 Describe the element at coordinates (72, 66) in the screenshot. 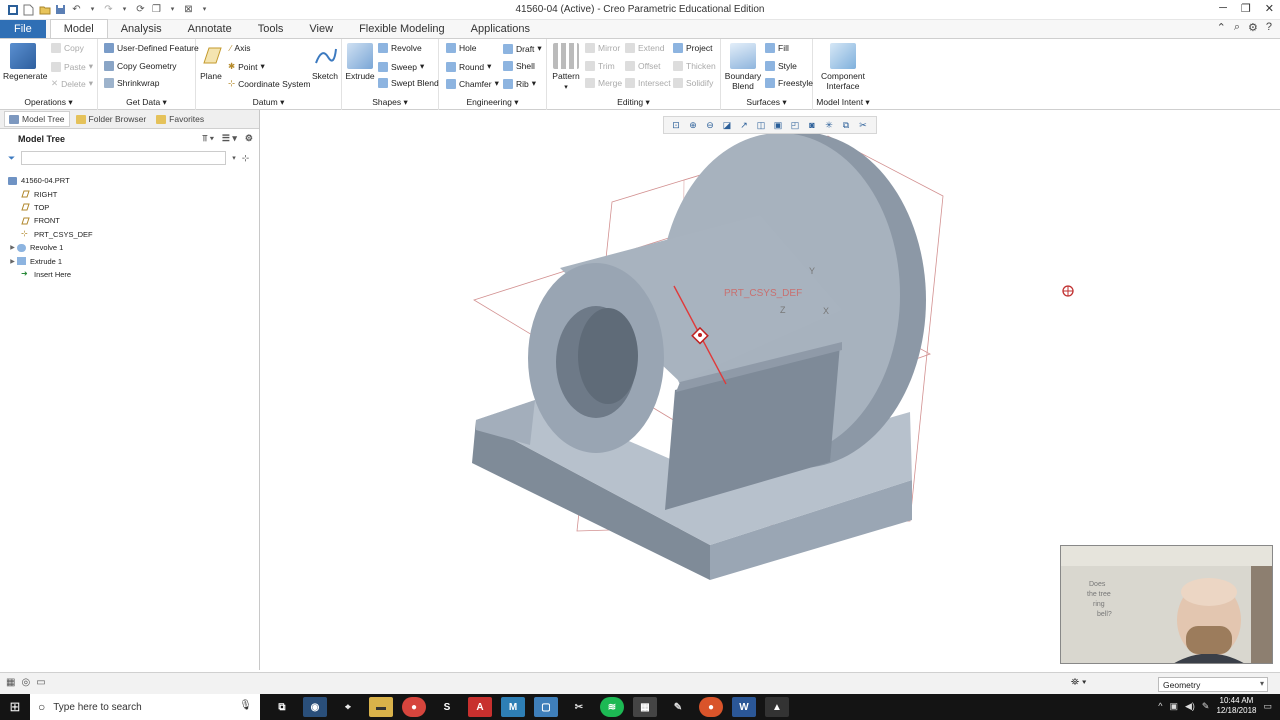

I see `paste-button: Paste ▾` at that location.